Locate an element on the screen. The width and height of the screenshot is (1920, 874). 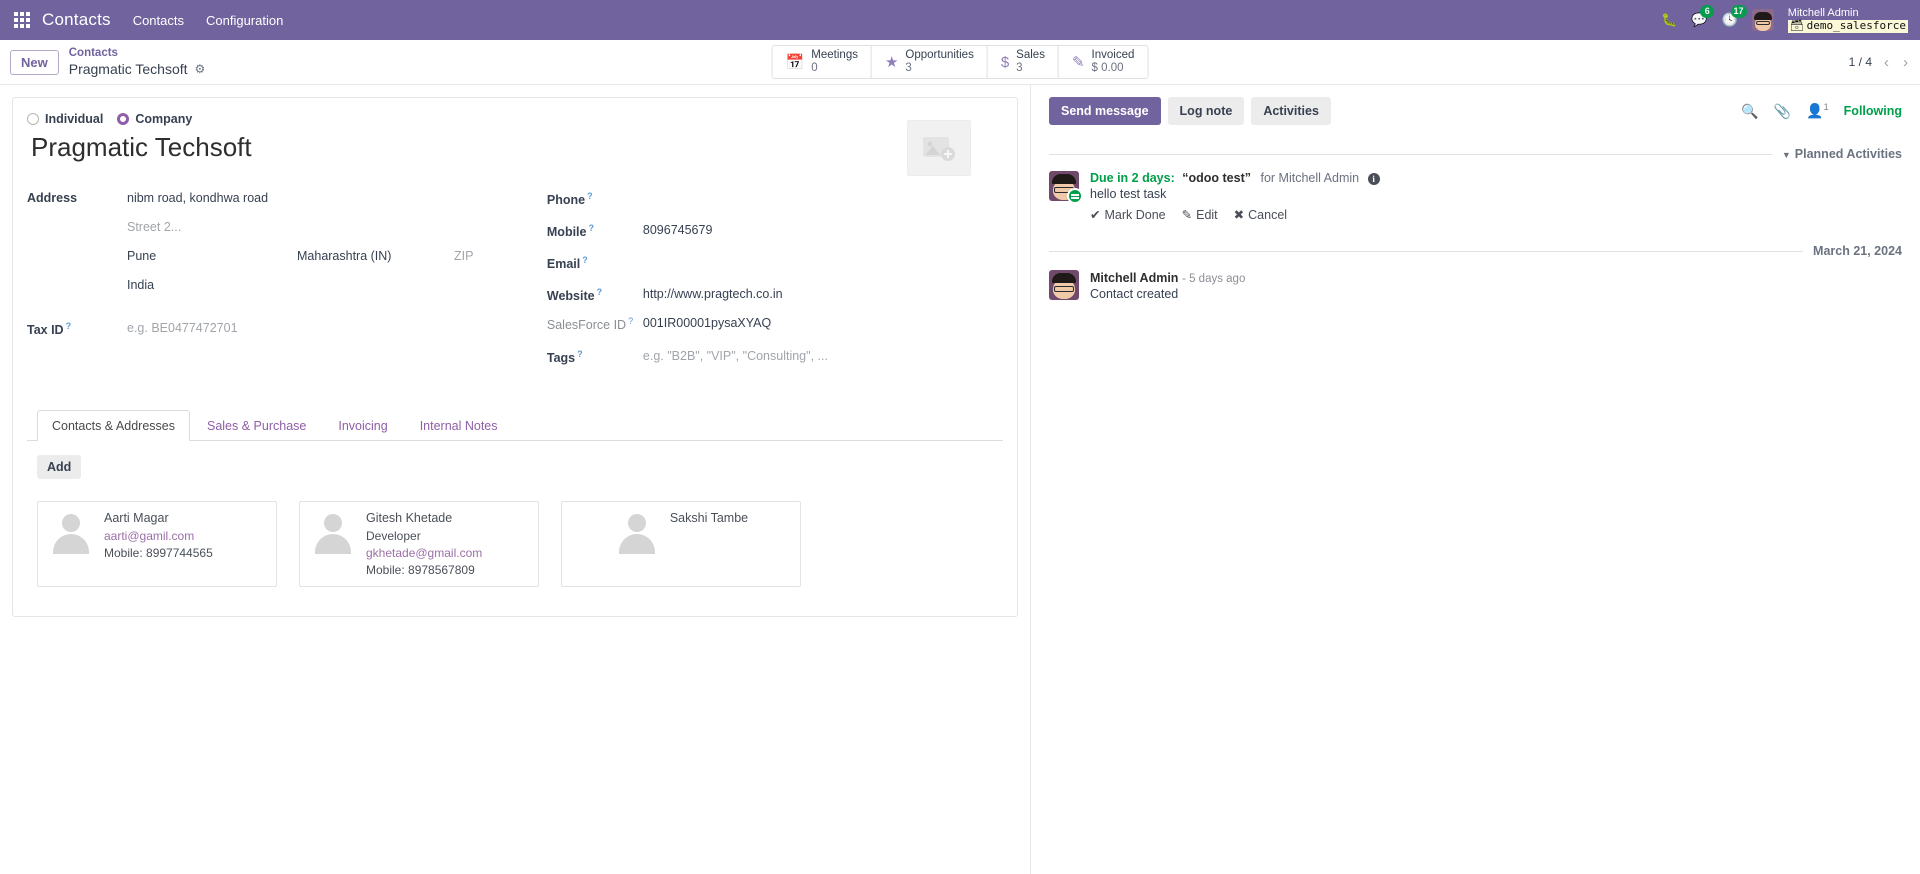
edit-activity-button: ✎ Edit is located at coordinates (1200, 215).